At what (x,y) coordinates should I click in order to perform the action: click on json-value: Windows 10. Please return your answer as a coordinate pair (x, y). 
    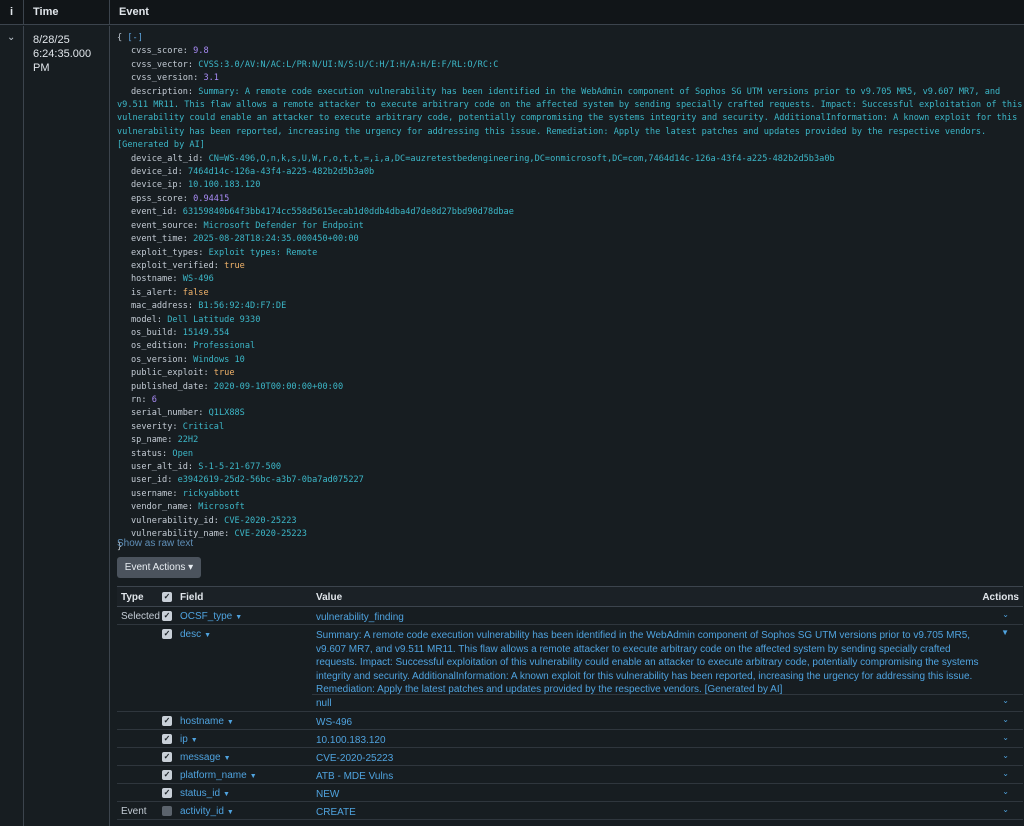
    Looking at the image, I should click on (219, 360).